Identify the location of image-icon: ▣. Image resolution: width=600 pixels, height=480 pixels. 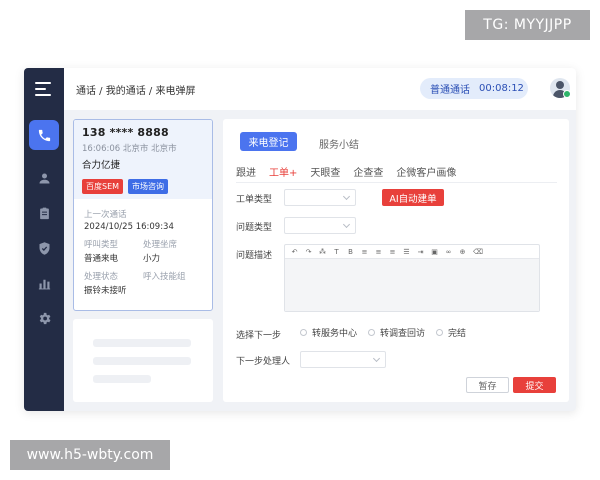
(434, 252).